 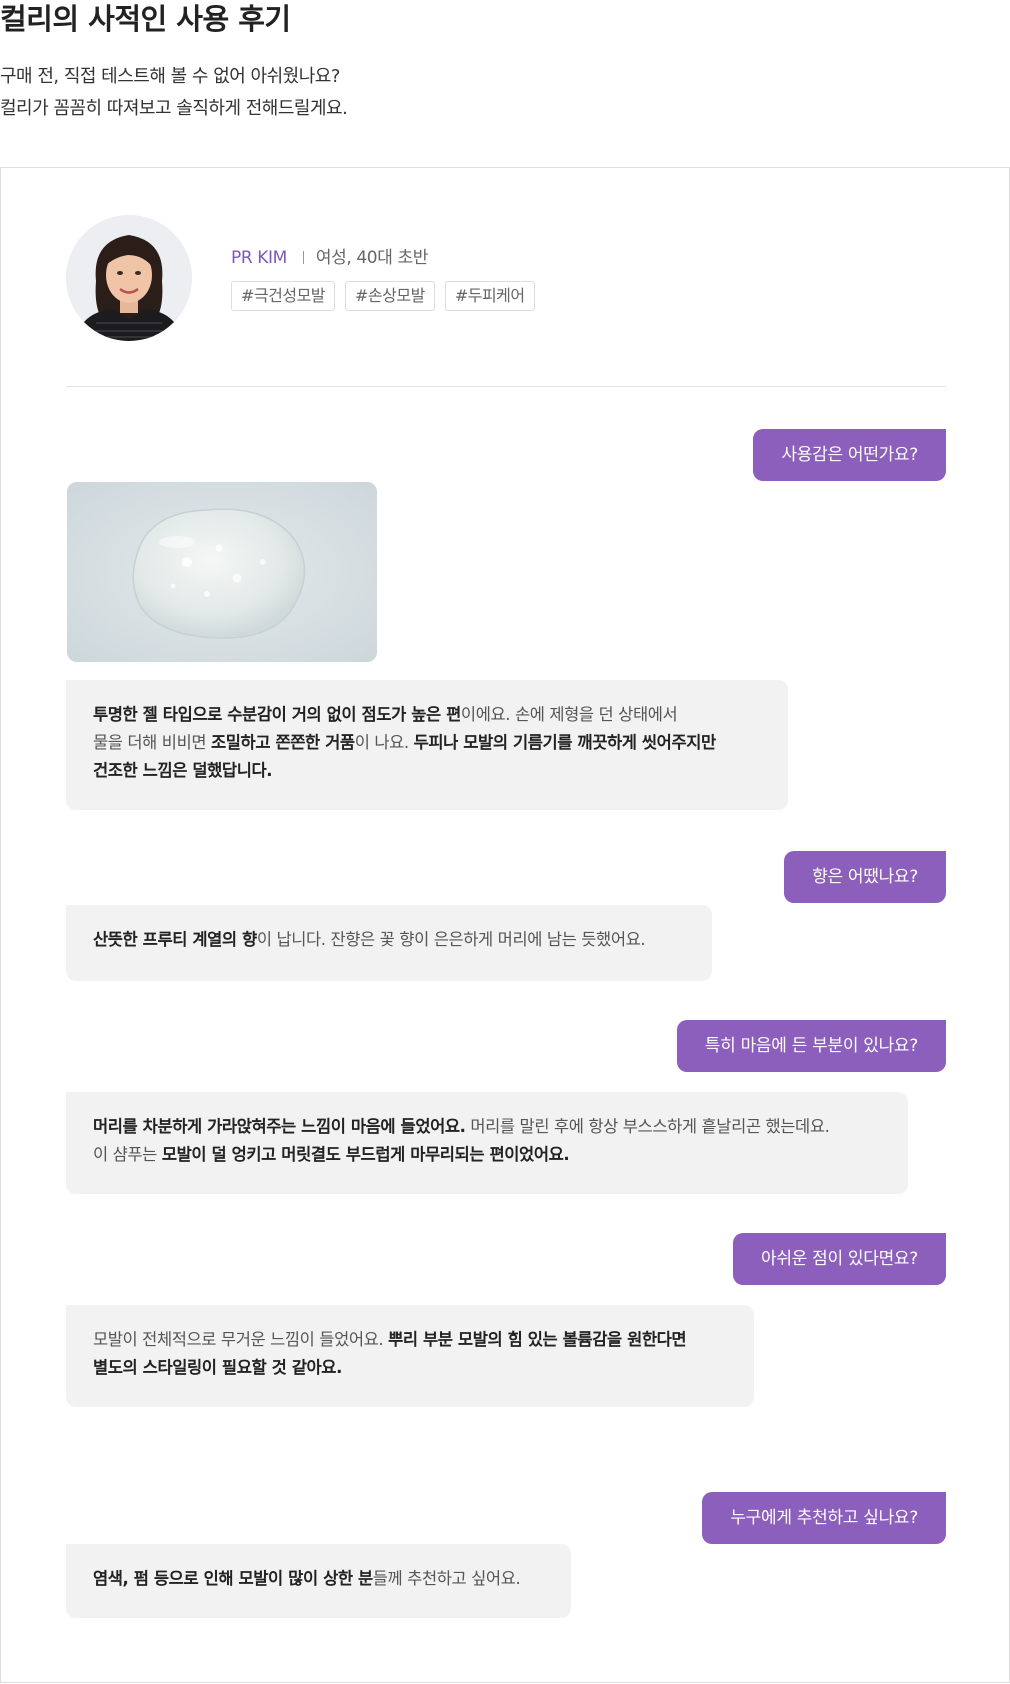 I want to click on answer-line: 염색, 펌 등으로 인해 모발이 많이 상한 분들께 추천하고 싶어요., so click(x=318, y=1579).